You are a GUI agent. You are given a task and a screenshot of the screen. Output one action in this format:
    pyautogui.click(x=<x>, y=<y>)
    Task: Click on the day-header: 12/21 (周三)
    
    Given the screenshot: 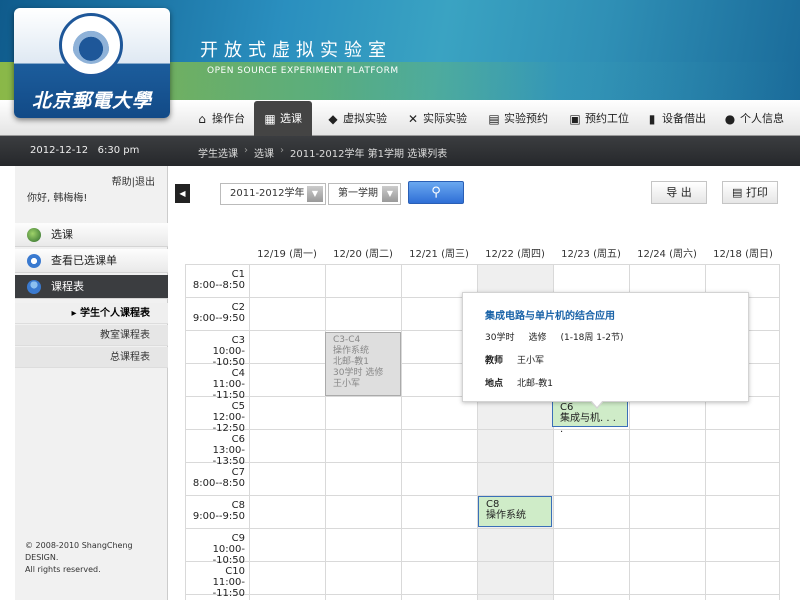 What is the action you would take?
    pyautogui.click(x=439, y=254)
    